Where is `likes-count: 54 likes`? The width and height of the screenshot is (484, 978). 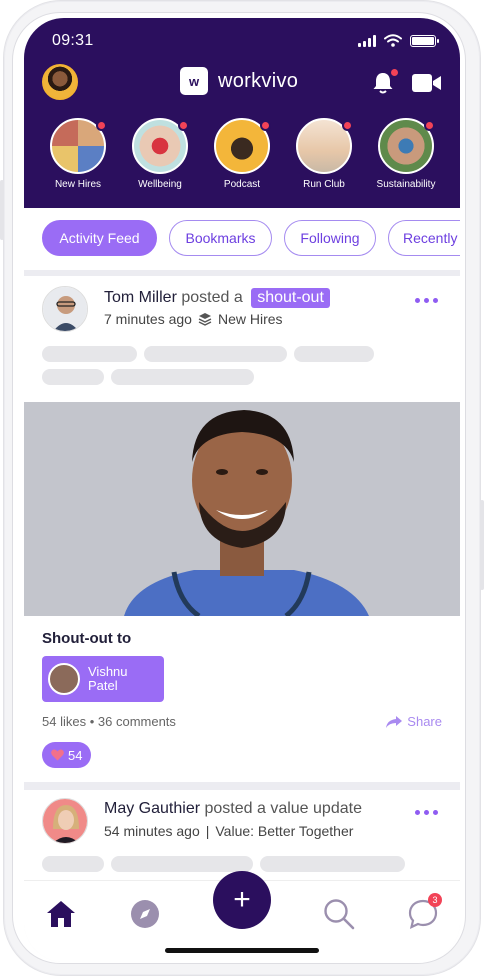
likes-count: 54 likes is located at coordinates (64, 721).